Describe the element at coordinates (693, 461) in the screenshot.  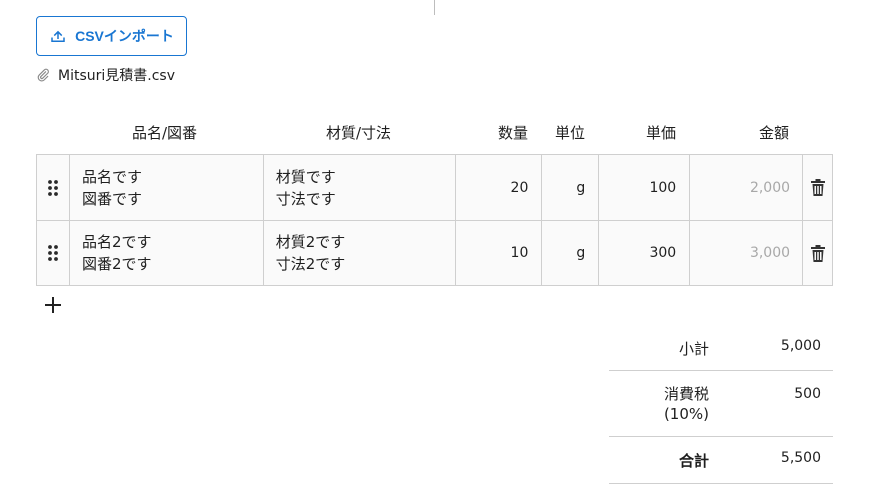
I see `total-label: 合計` at that location.